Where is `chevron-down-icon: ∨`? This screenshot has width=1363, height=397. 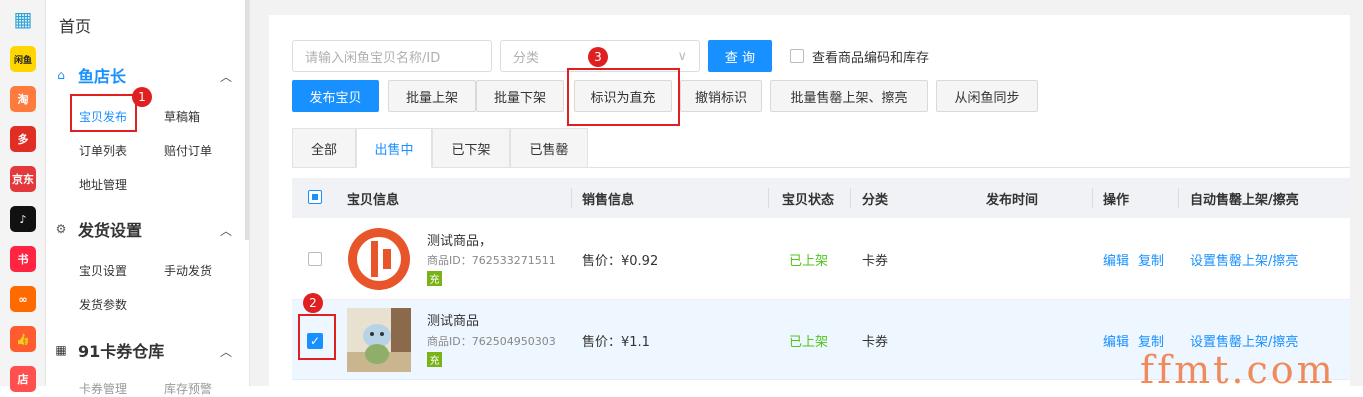
chevron-down-icon: ∨ is located at coordinates (682, 56).